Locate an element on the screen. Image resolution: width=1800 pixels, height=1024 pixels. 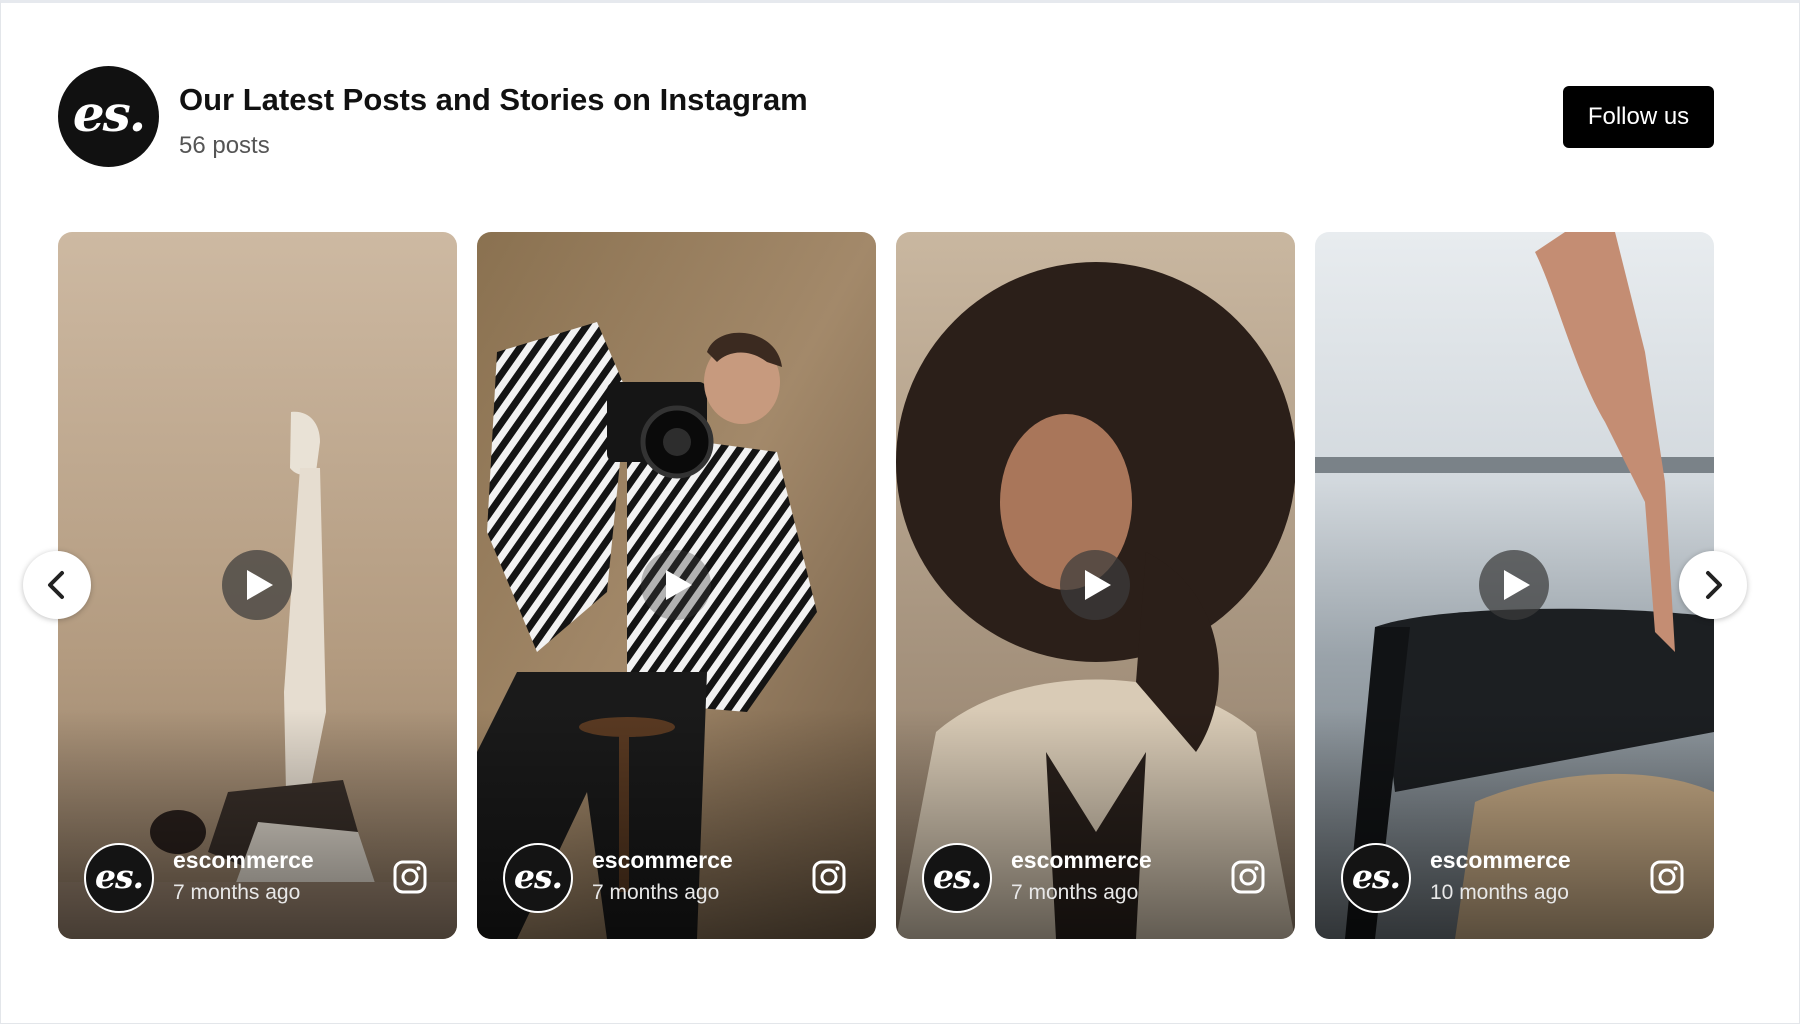
chevron-right-icon is located at coordinates (1714, 585).